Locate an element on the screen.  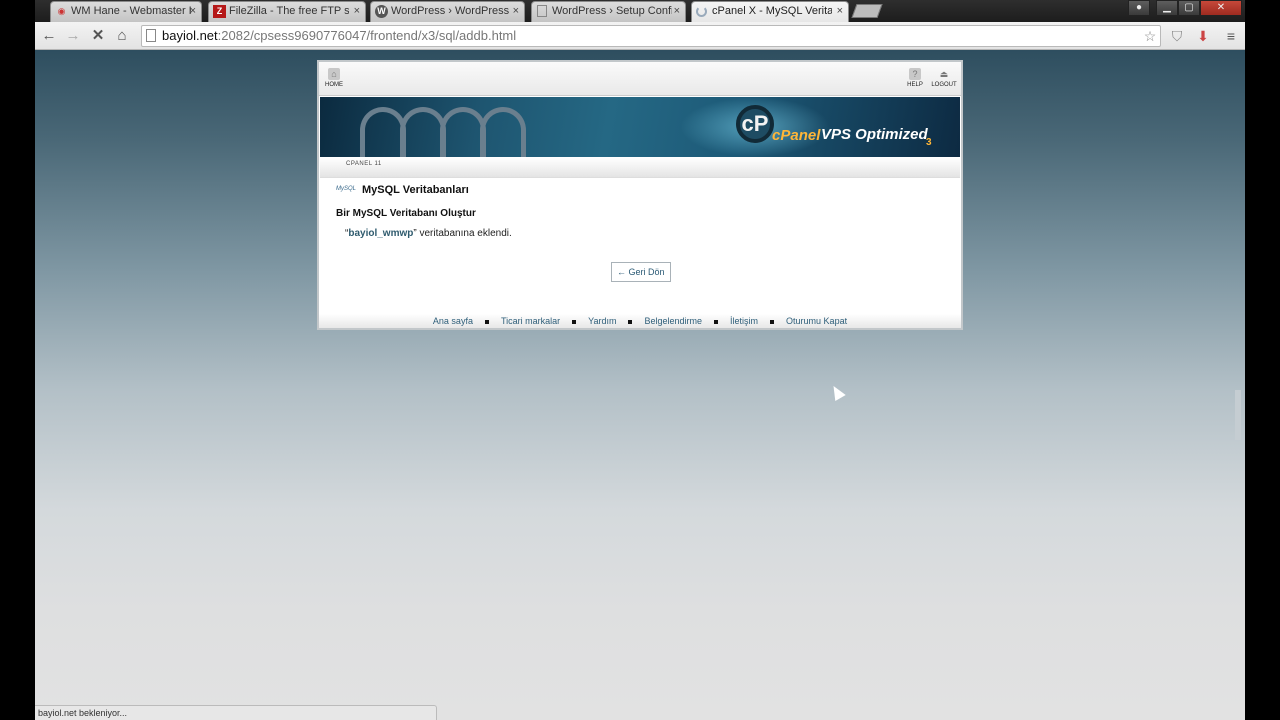
user-icon: ● is located at coordinates (1139, 8).